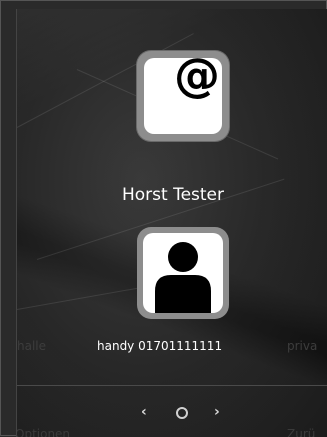 This screenshot has height=437, width=327. What do you see at coordinates (172, 385) in the screenshot?
I see `divider` at bounding box center [172, 385].